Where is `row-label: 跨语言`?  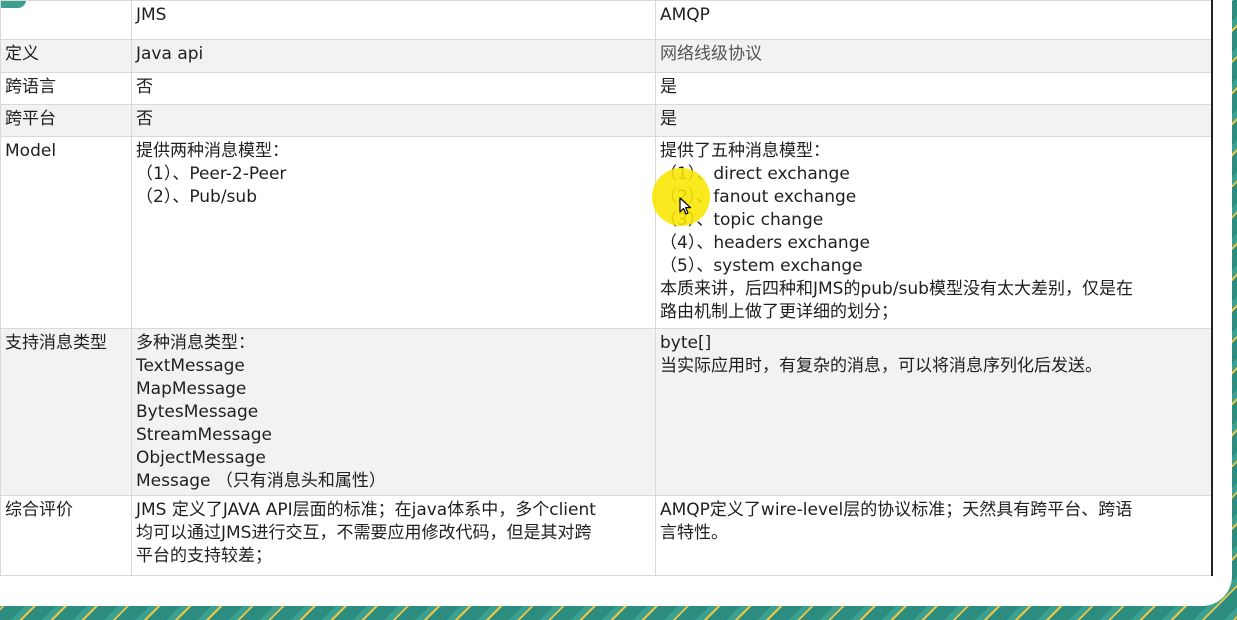 row-label: 跨语言 is located at coordinates (66, 88).